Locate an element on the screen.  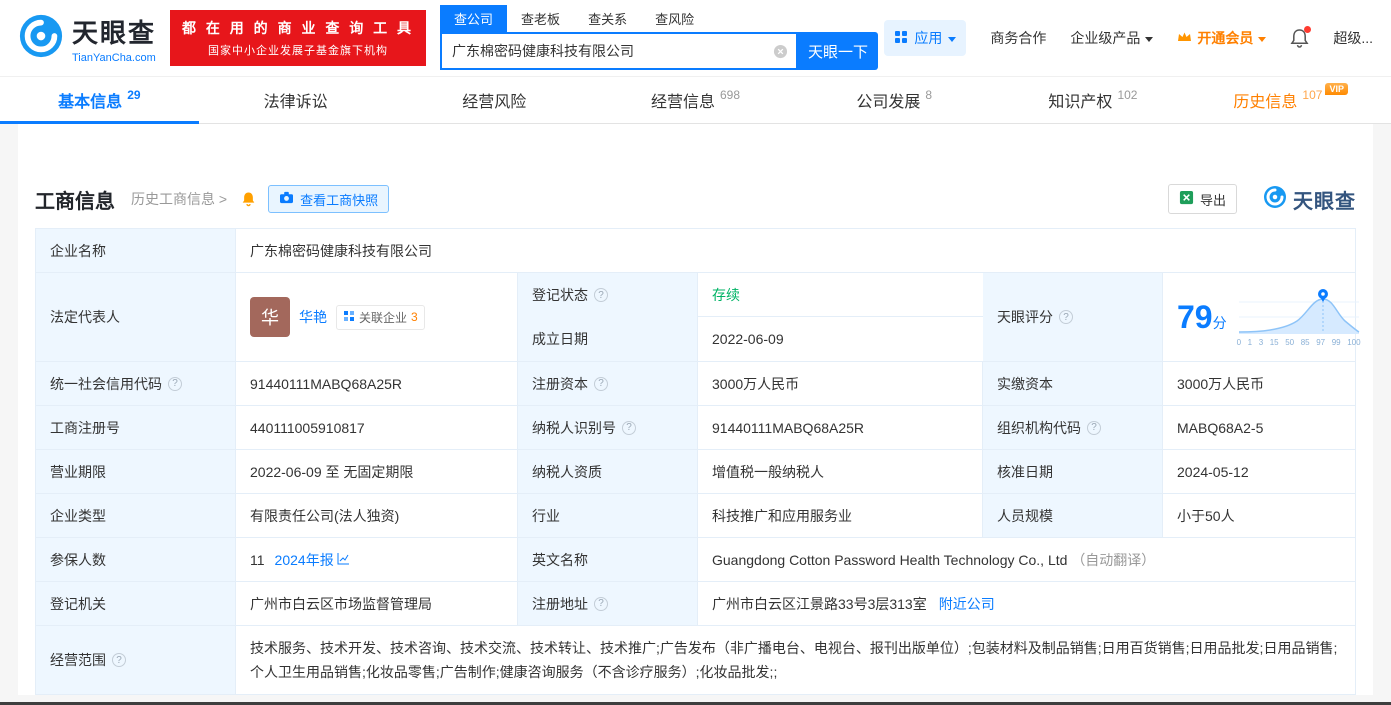
legal-rep-avatar: 华 is located at coordinates (270, 317).